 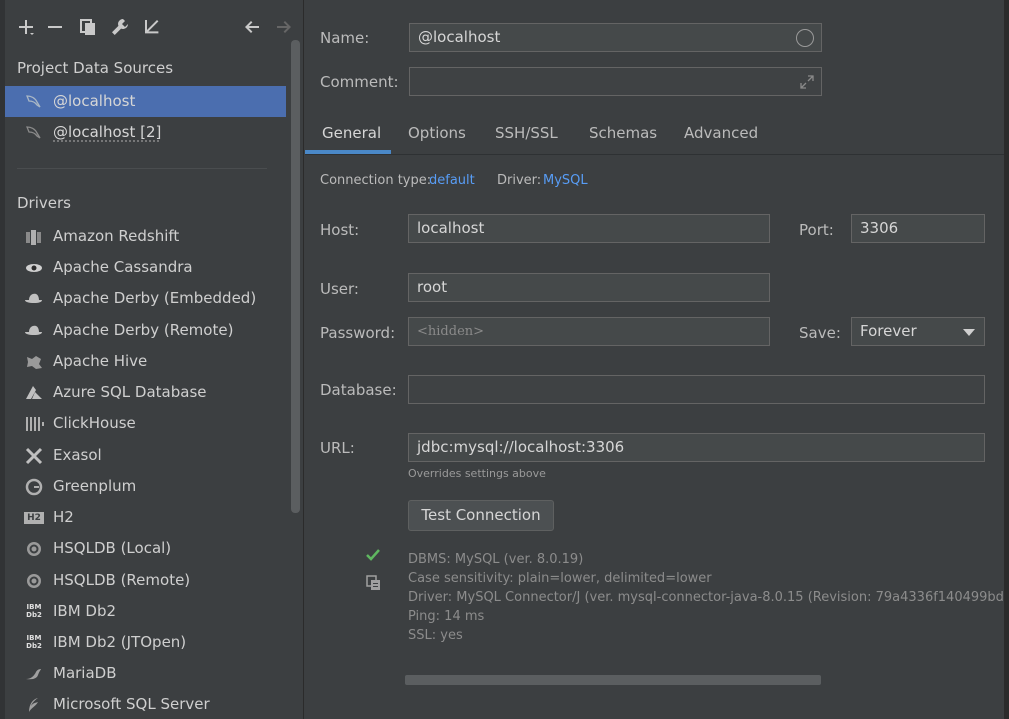 What do you see at coordinates (33, 674) in the screenshot?
I see `mariadb-seal-icon` at bounding box center [33, 674].